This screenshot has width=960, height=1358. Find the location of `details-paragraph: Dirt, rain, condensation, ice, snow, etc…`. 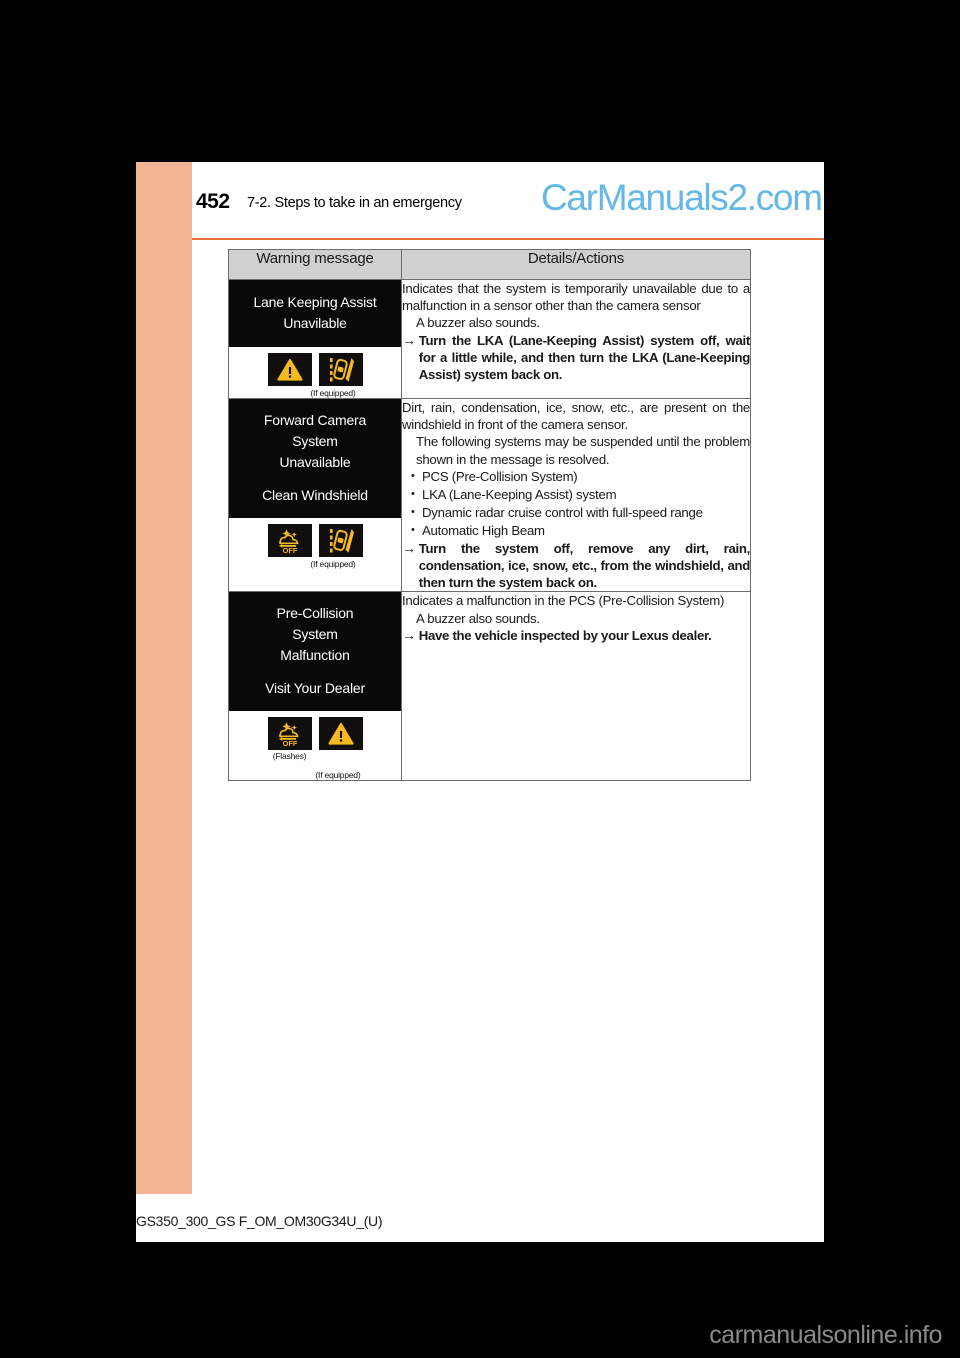

details-paragraph: Dirt, rain, condensation, ice, snow, etc… is located at coordinates (576, 416).